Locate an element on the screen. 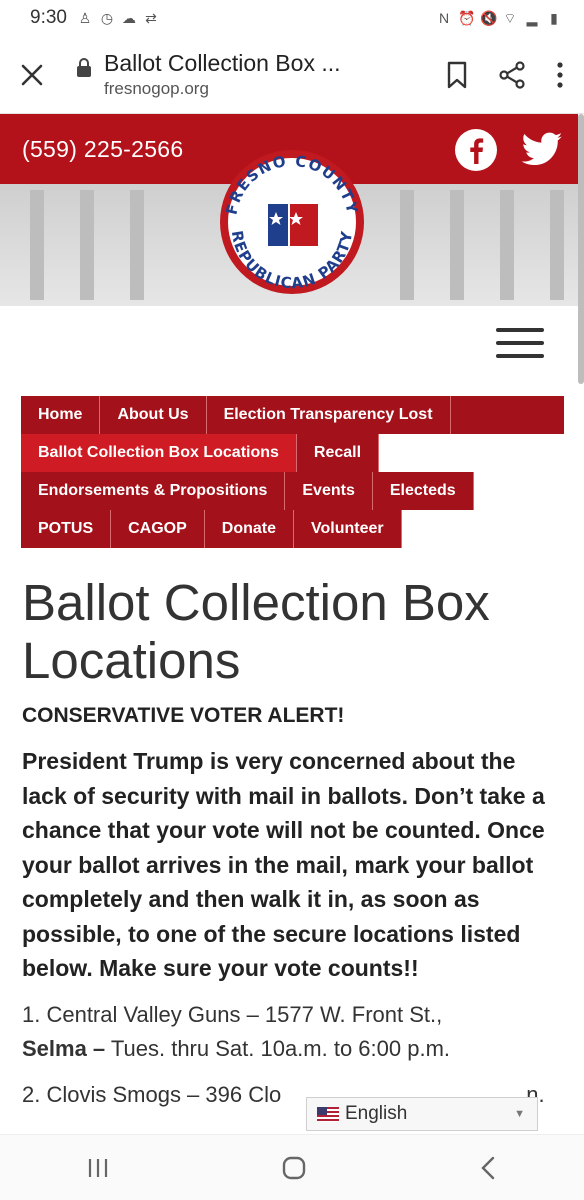 This screenshot has height=1200, width=584. cloud-icon: ☁ is located at coordinates (128, 18).